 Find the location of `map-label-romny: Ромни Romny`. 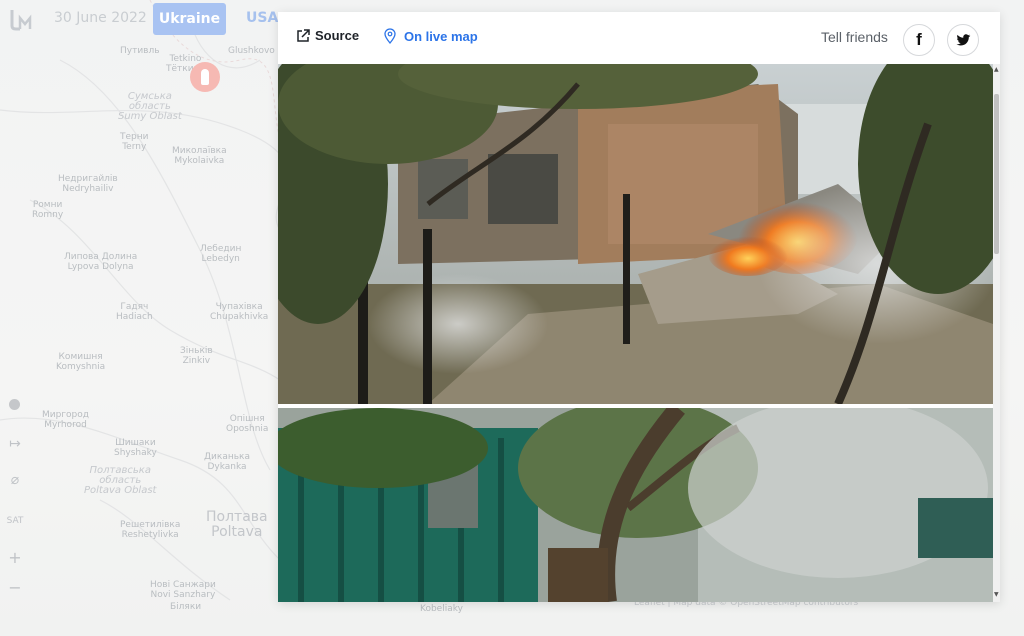

map-label-romny: Ромни Romny is located at coordinates (48, 210).